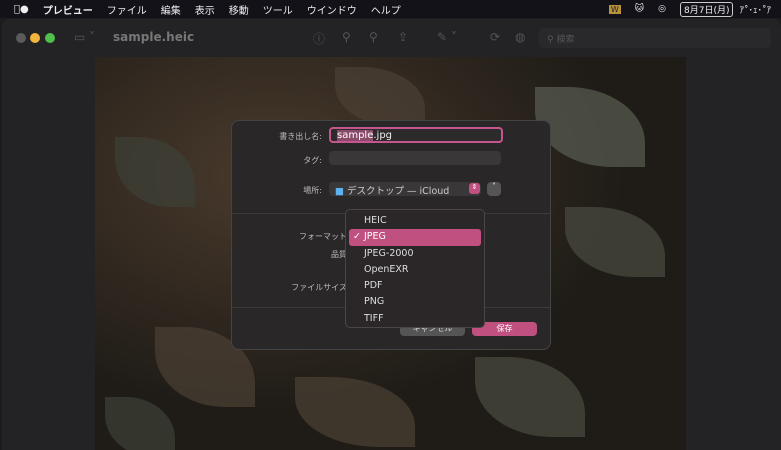  What do you see at coordinates (319, 287) in the screenshot?
I see `filesize-label: ファイルサイズ` at bounding box center [319, 287].